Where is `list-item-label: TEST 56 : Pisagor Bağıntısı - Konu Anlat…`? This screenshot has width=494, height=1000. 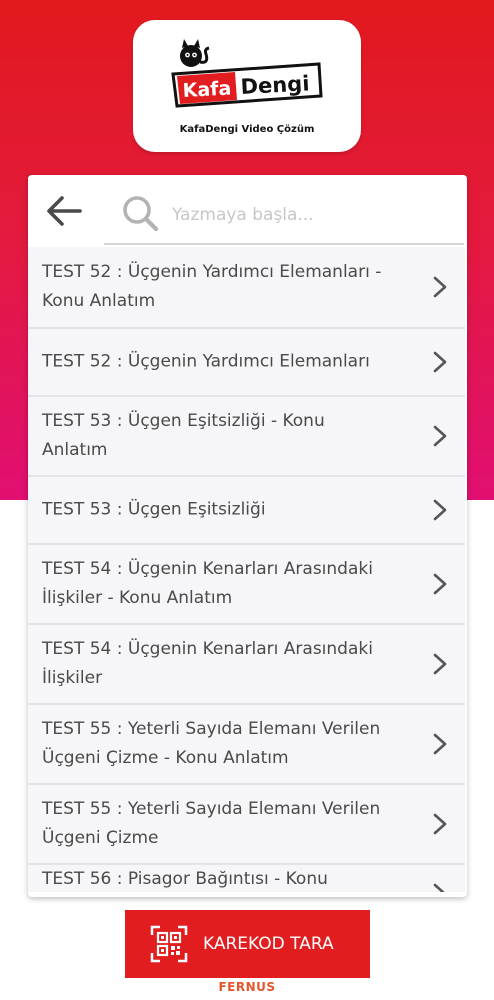 list-item-label: TEST 56 : Pisagor Bağıntısı - Konu Anlat… is located at coordinates (185, 879).